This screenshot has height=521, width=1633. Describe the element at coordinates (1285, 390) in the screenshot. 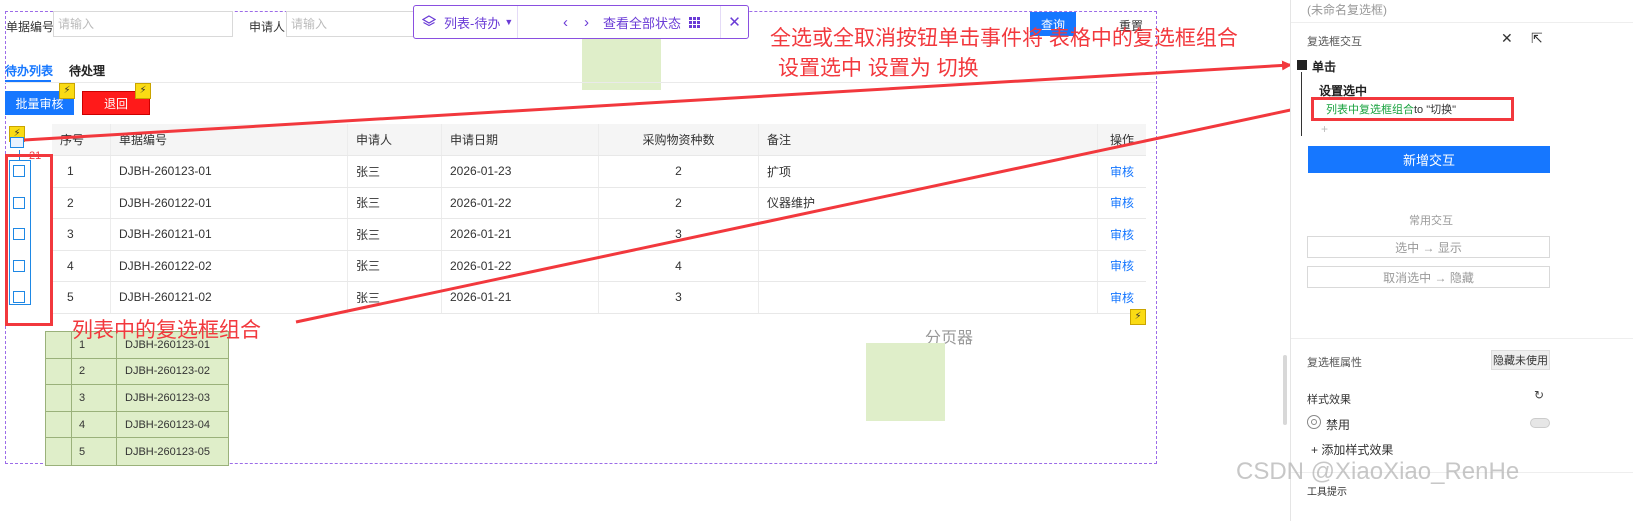

I see `panel-scrollbar` at that location.